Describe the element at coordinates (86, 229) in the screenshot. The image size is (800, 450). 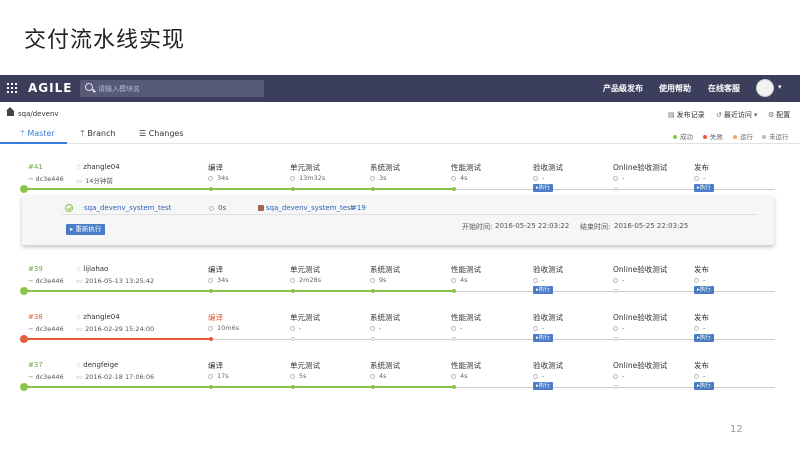
I see `rerun-button: ▸ 重新执行` at that location.